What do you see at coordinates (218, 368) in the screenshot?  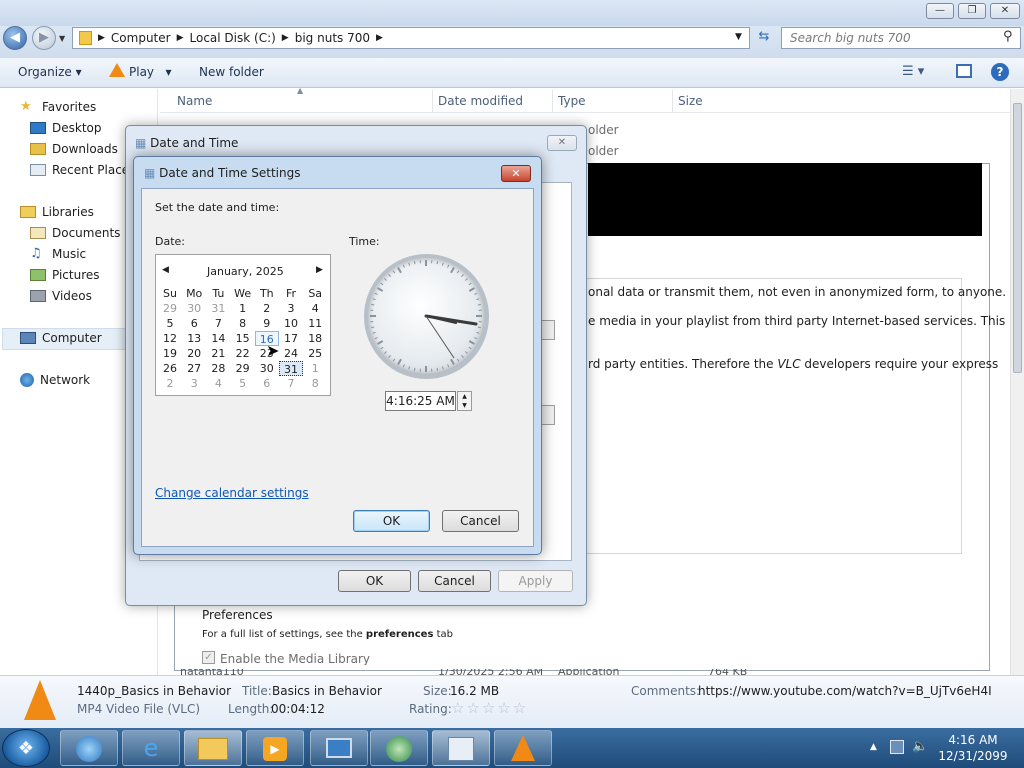 I see `calendar-day: 28` at bounding box center [218, 368].